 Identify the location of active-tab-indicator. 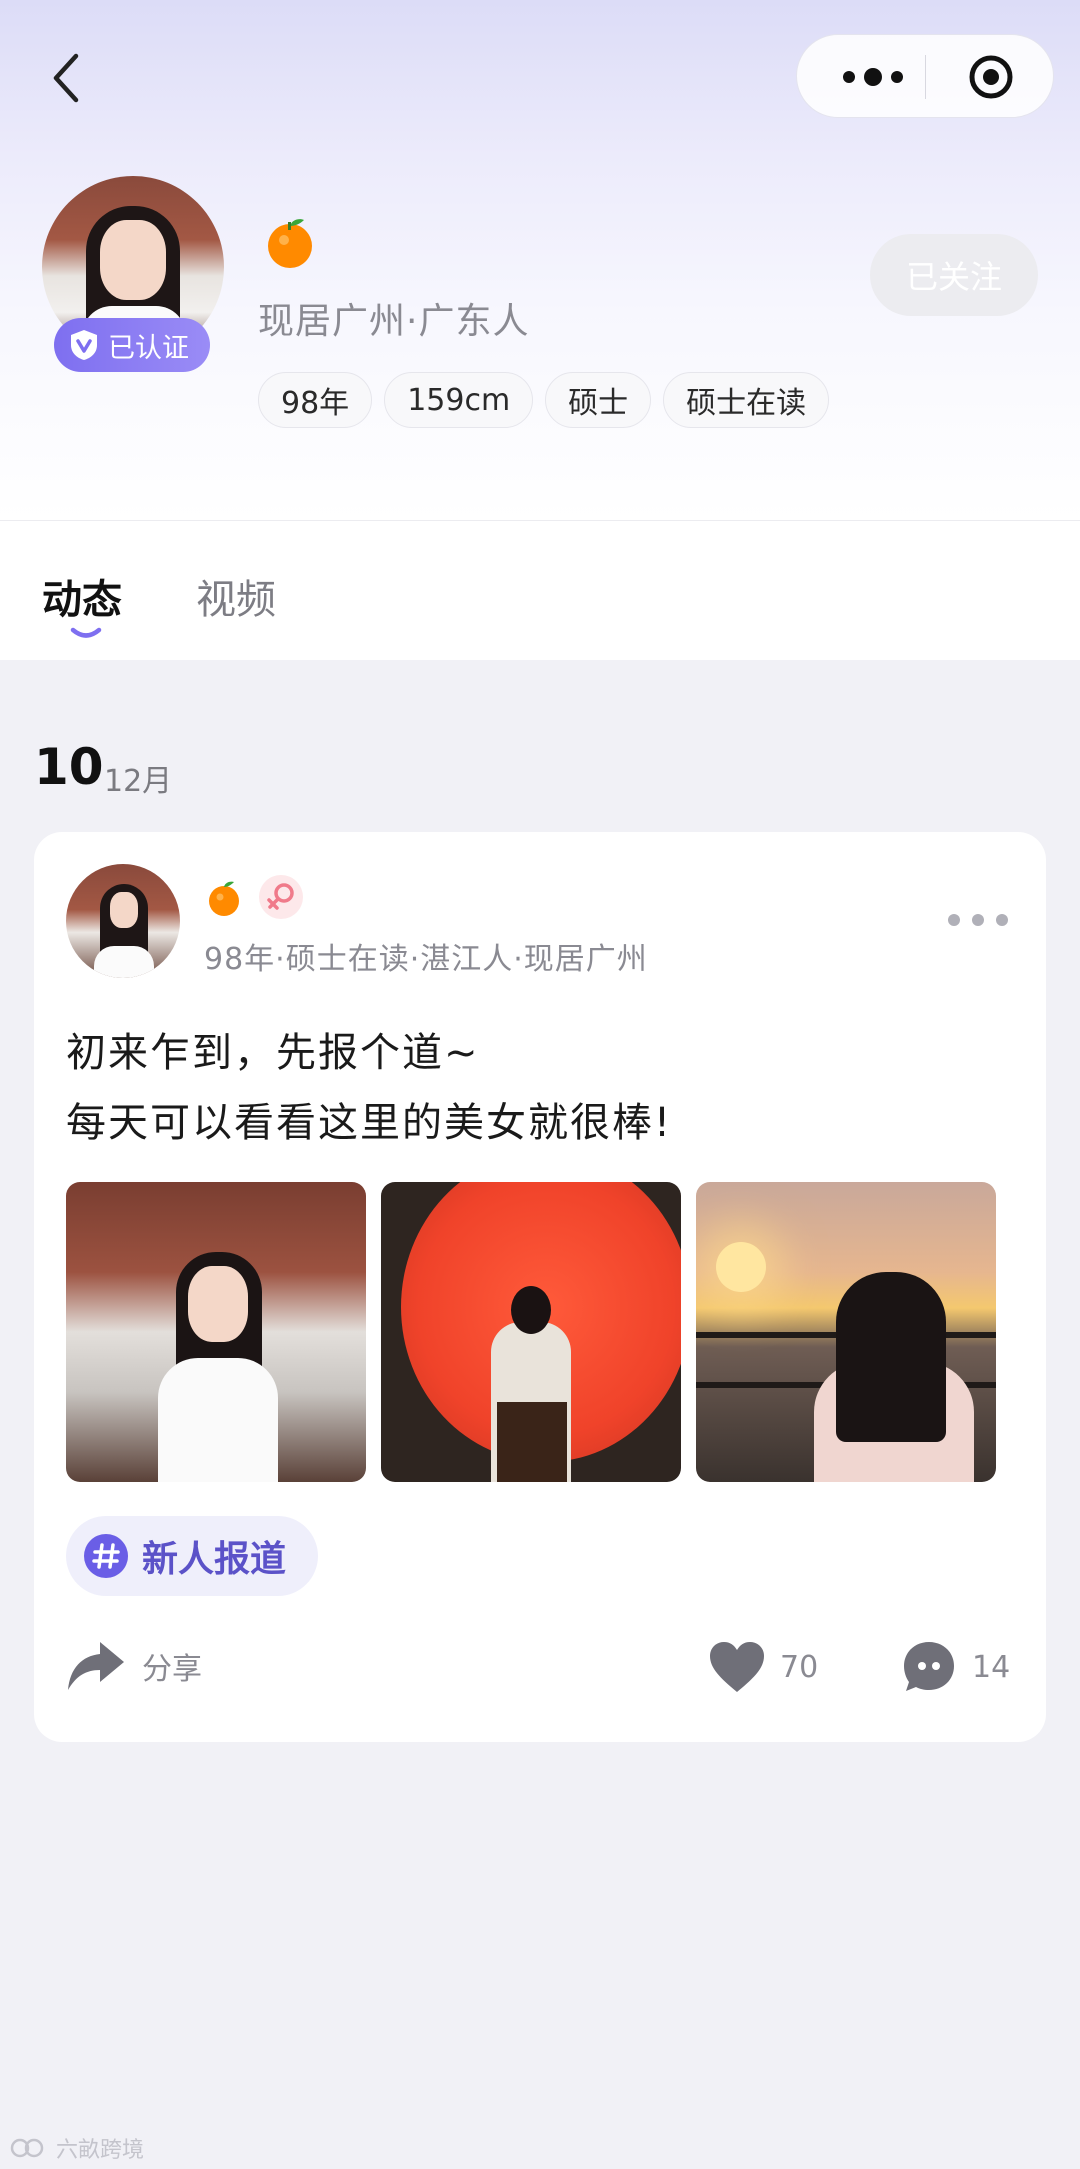
(86, 632).